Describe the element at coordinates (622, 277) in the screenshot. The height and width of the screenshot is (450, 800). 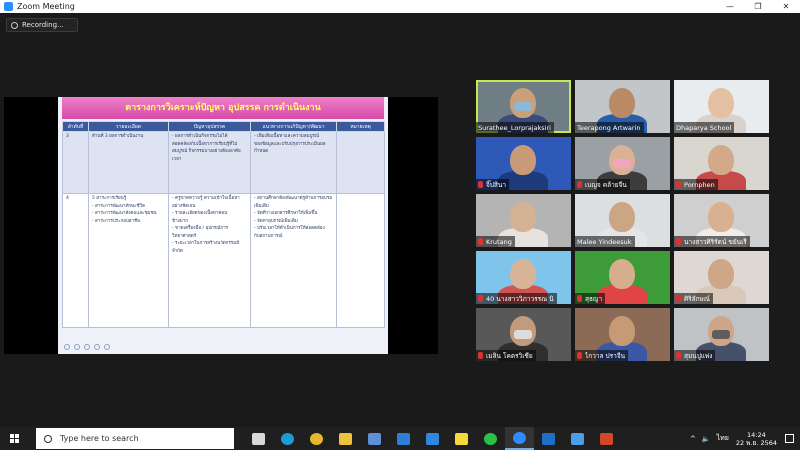
I see `participant-tile: สุธญา` at that location.